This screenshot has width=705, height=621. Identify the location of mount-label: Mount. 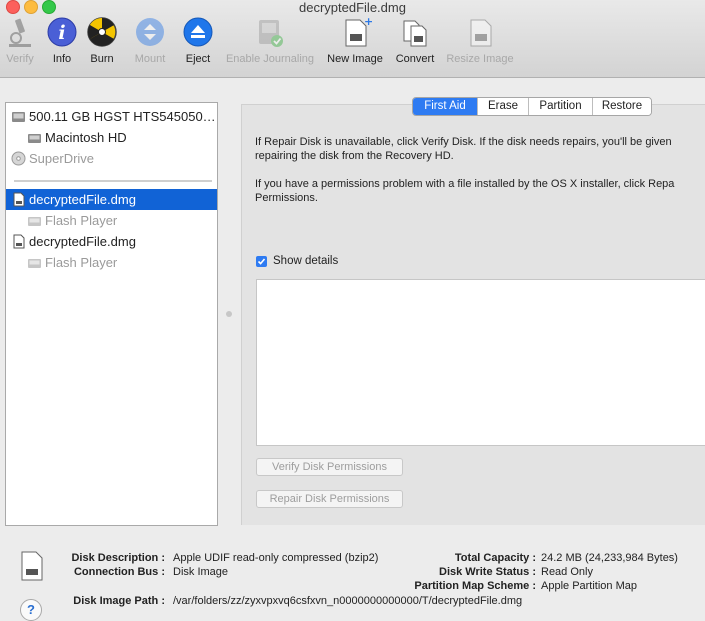
(150, 59).